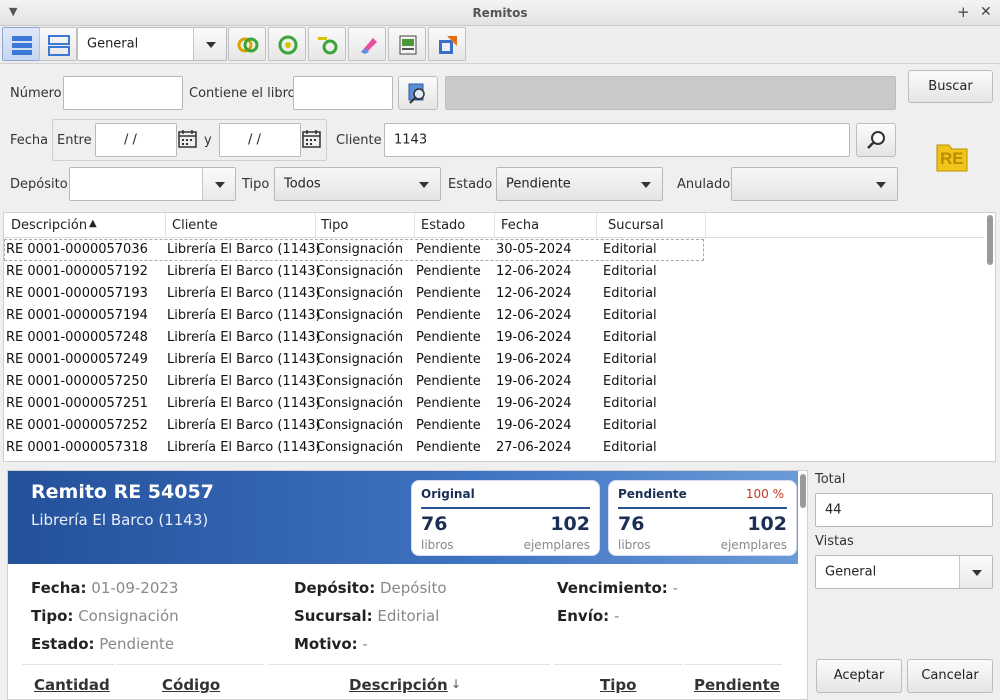 The height and width of the screenshot is (700, 1000). I want to click on col-cliente: Cliente, so click(195, 225).